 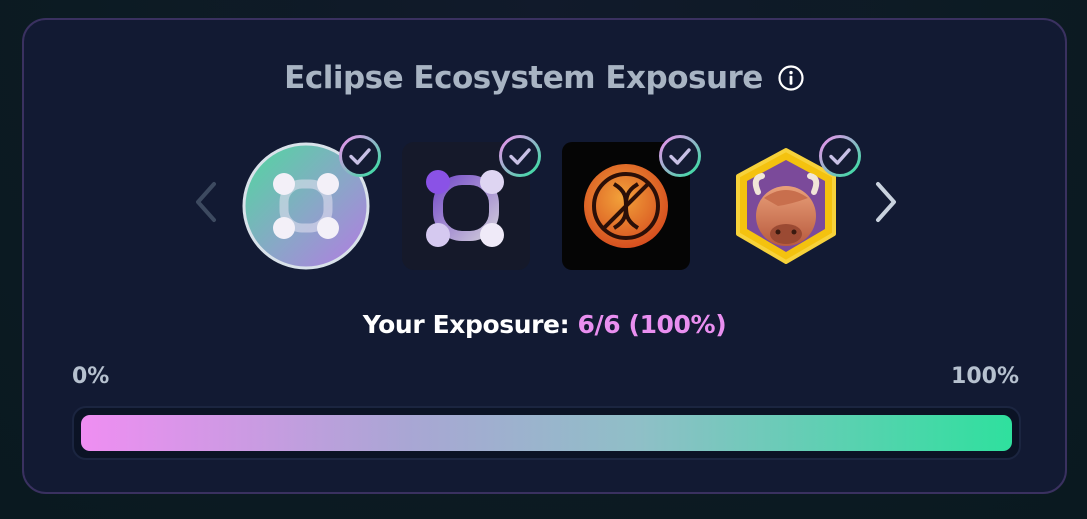 What do you see at coordinates (985, 376) in the screenshot?
I see `scale-max-label: 100%` at bounding box center [985, 376].